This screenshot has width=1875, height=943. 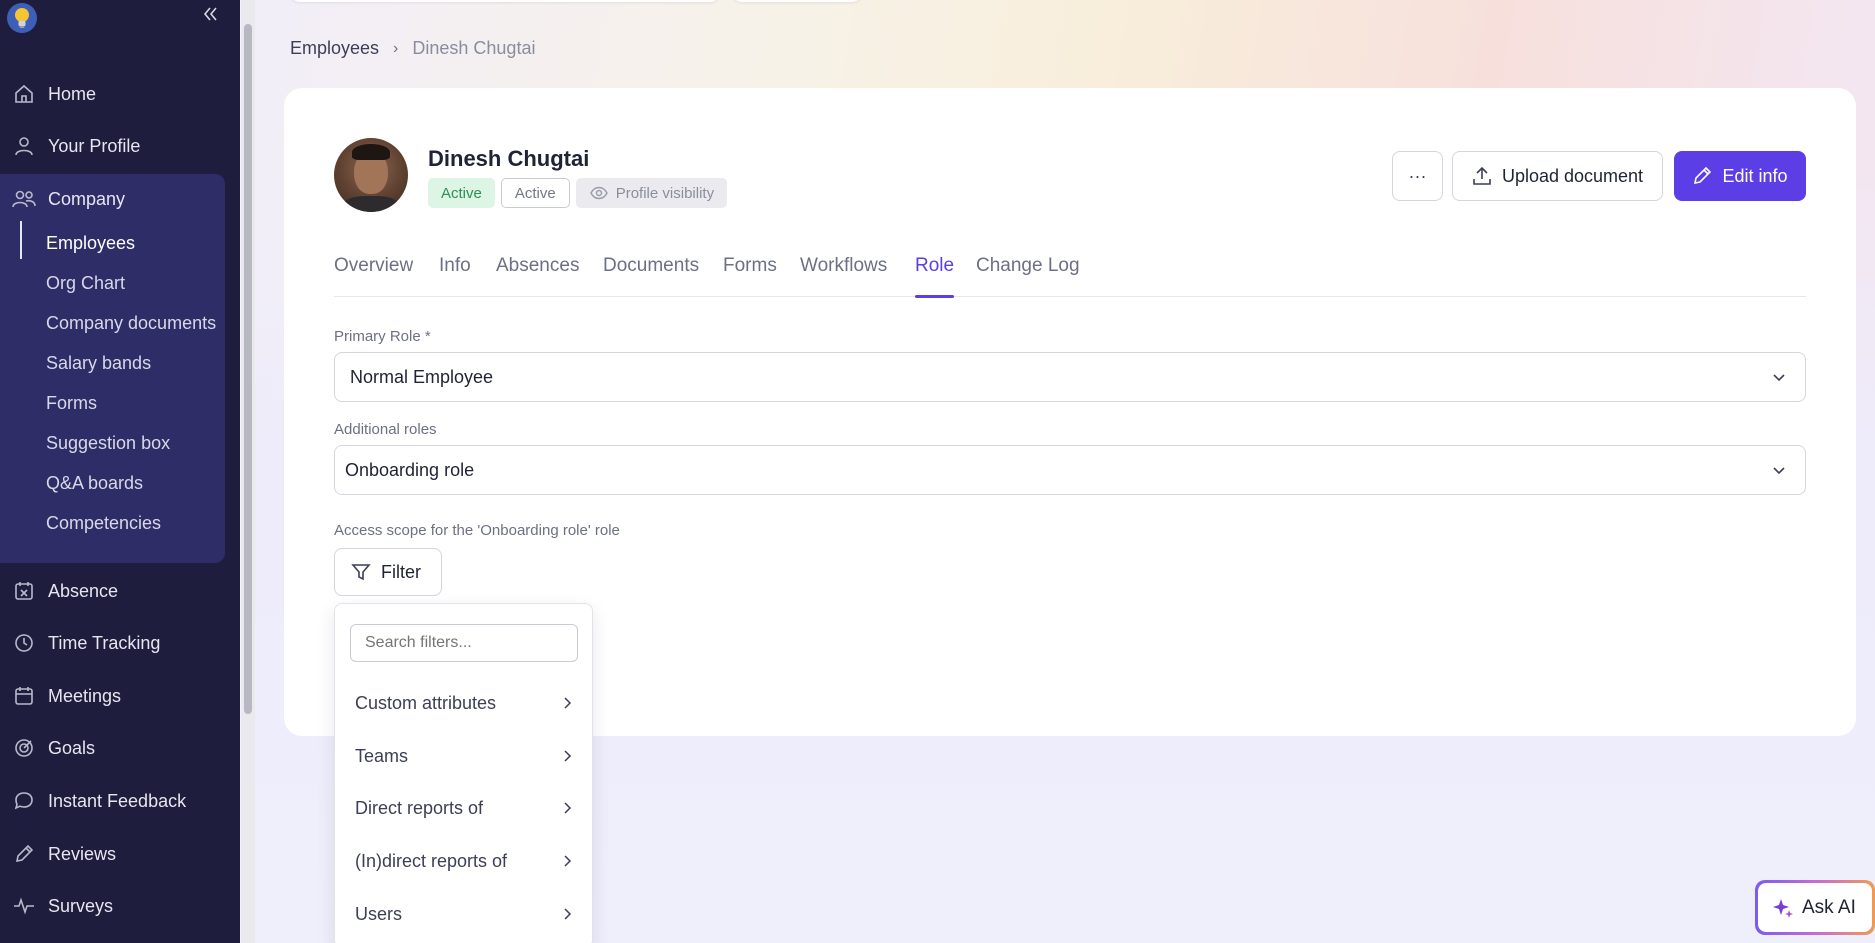 What do you see at coordinates (98, 363) in the screenshot?
I see `sidebar-subitem-salary-bands: Salary bands` at bounding box center [98, 363].